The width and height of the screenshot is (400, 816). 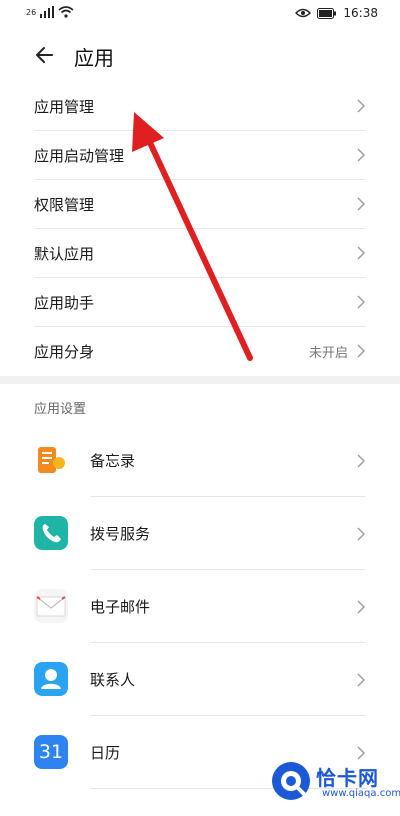 I want to click on section-title: 应用设置, so click(x=60, y=409).